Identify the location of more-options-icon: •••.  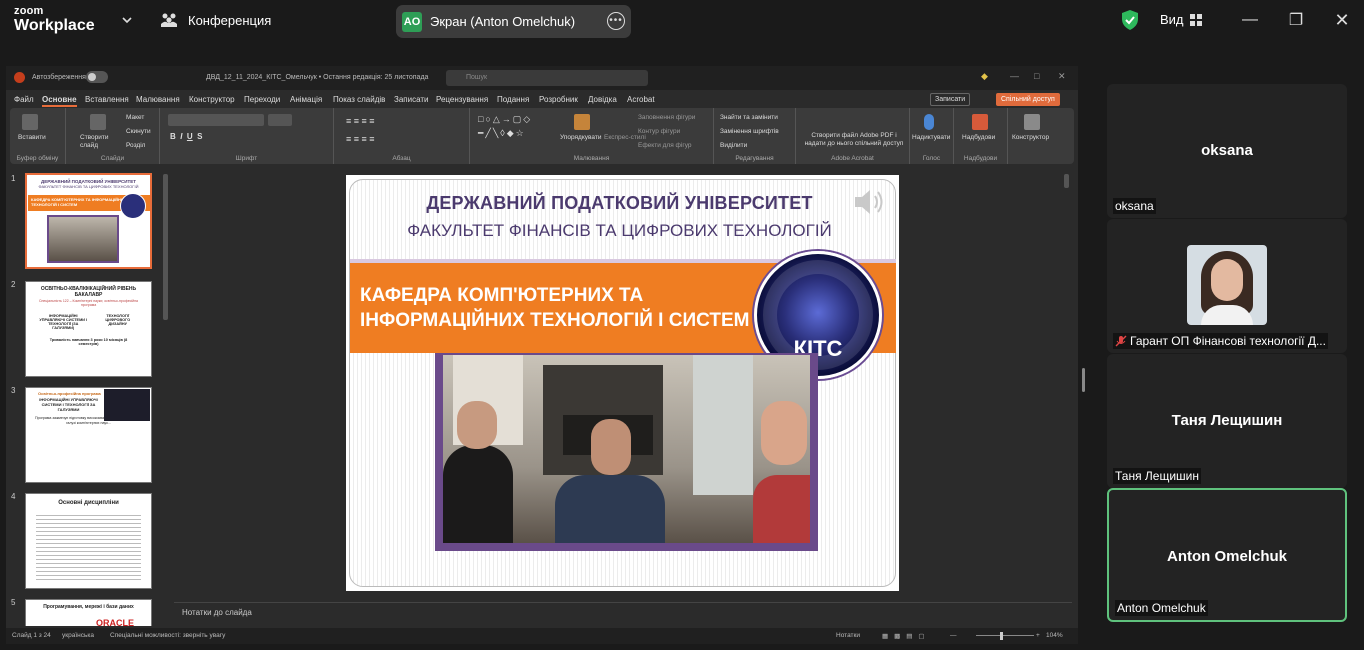
(616, 21).